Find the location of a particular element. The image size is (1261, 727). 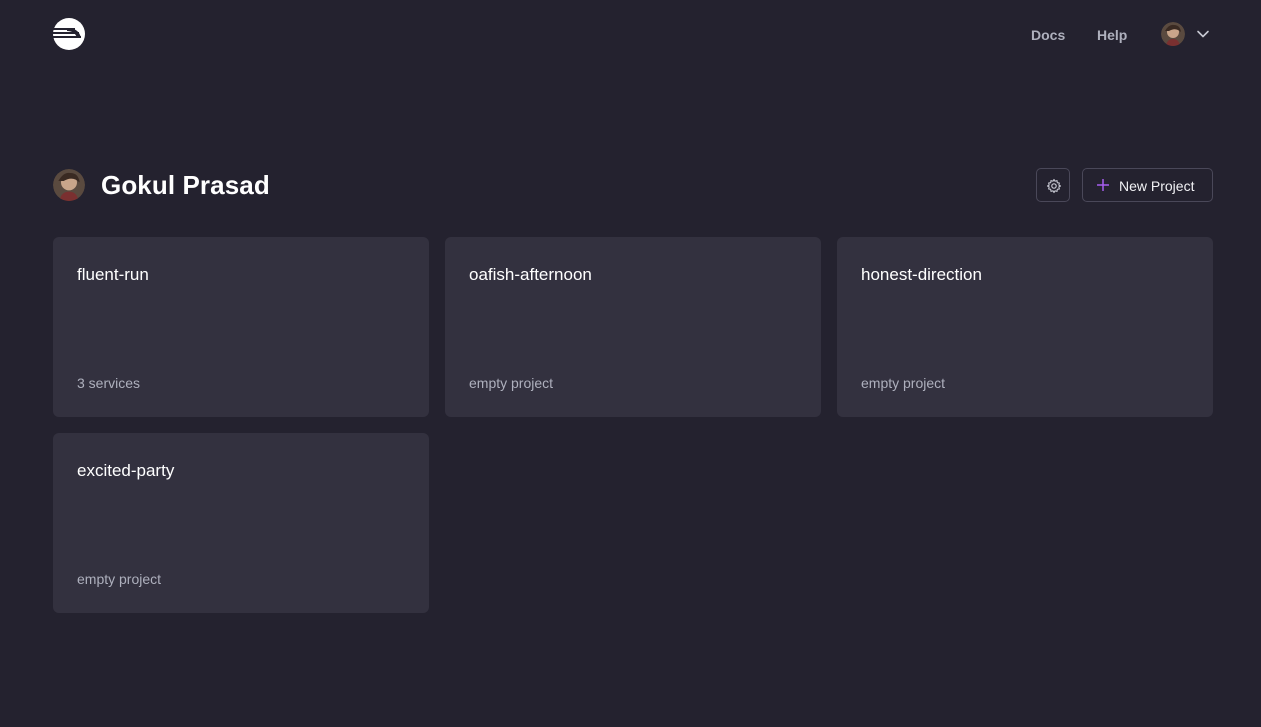

project-card: fluent-run 3 services is located at coordinates (241, 327).